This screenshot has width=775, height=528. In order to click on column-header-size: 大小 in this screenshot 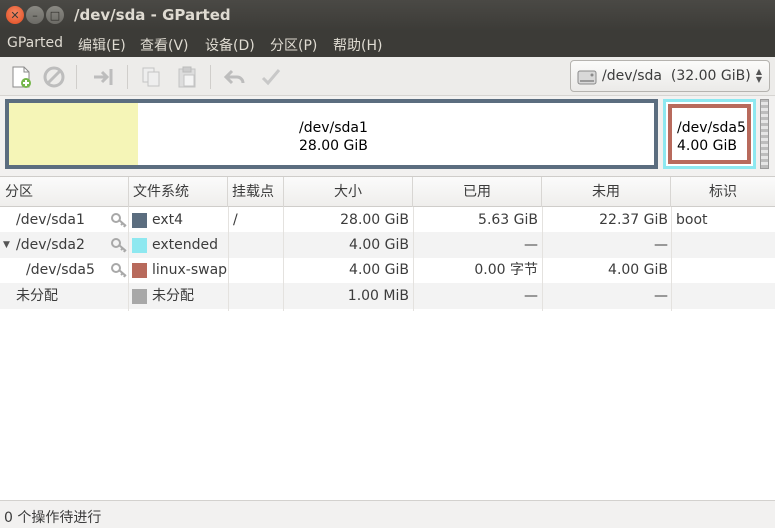, I will do `click(348, 192)`.